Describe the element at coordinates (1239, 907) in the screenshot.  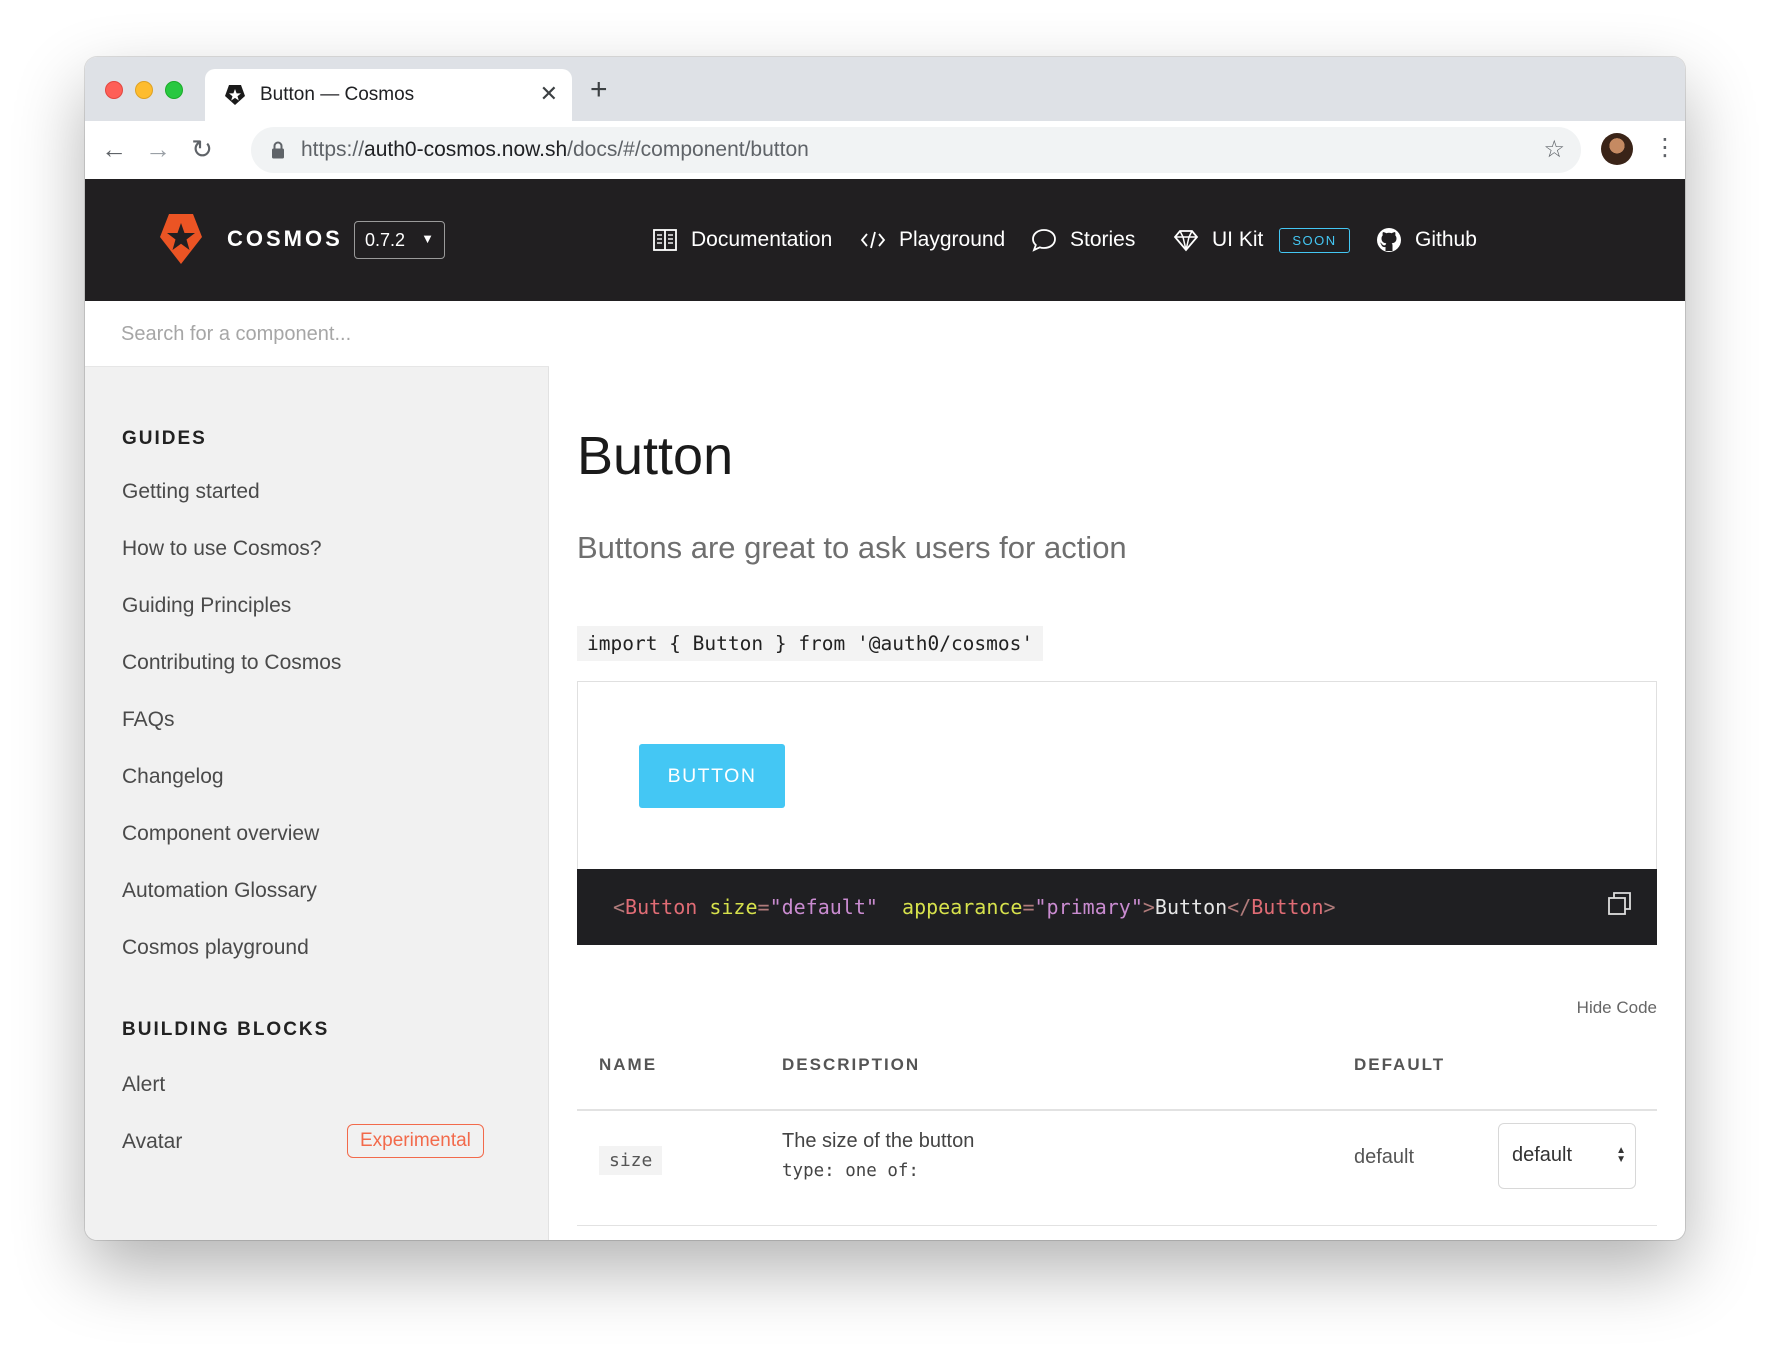
I see `code-token: </` at that location.